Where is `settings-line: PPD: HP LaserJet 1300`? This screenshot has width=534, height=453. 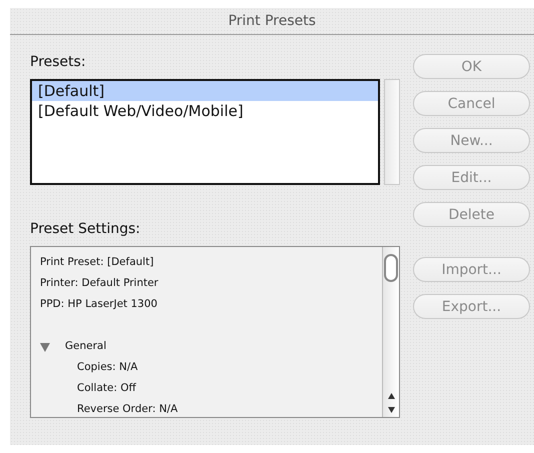
settings-line: PPD: HP LaserJet 1300 is located at coordinates (99, 304).